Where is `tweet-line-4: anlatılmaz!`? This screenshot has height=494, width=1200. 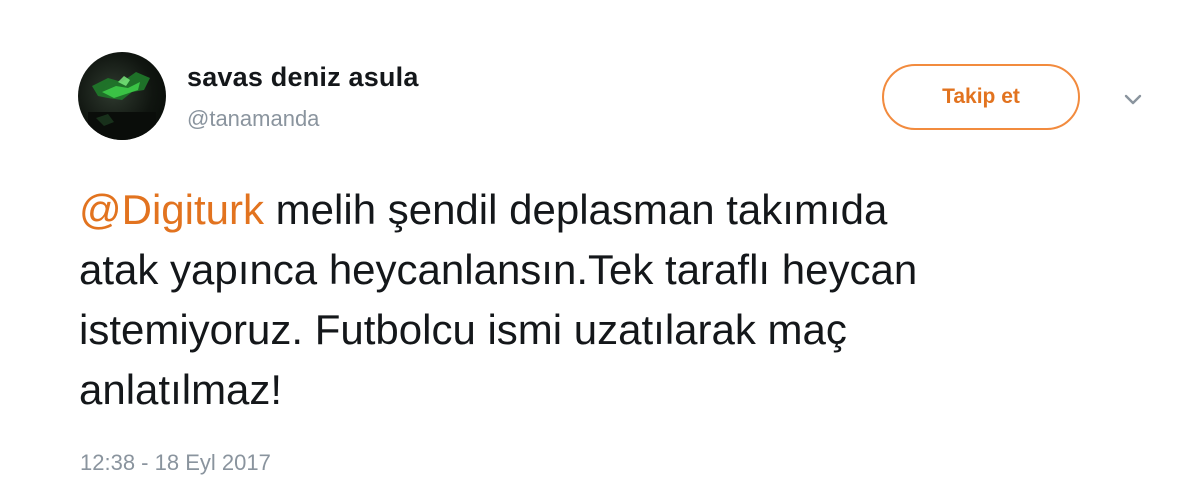
tweet-line-4: anlatılmaz! is located at coordinates (181, 389).